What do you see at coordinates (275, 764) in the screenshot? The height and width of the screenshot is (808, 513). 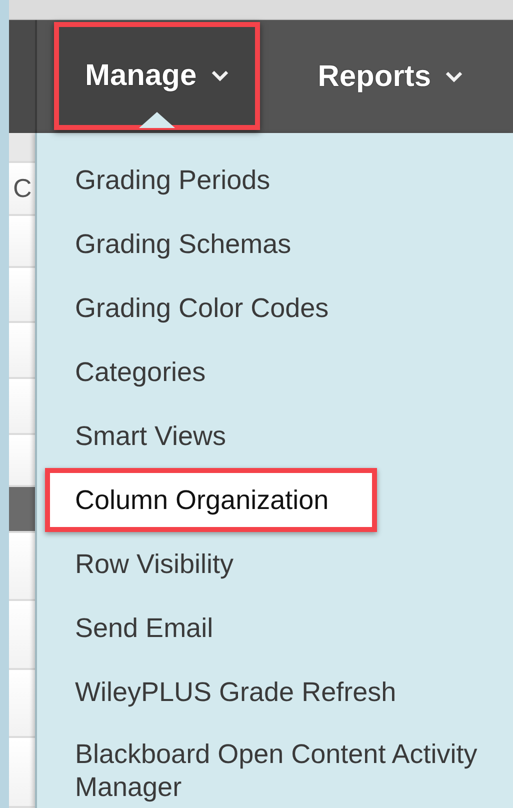 I see `menu-item: Blackboard Open Content Activity Manager` at bounding box center [275, 764].